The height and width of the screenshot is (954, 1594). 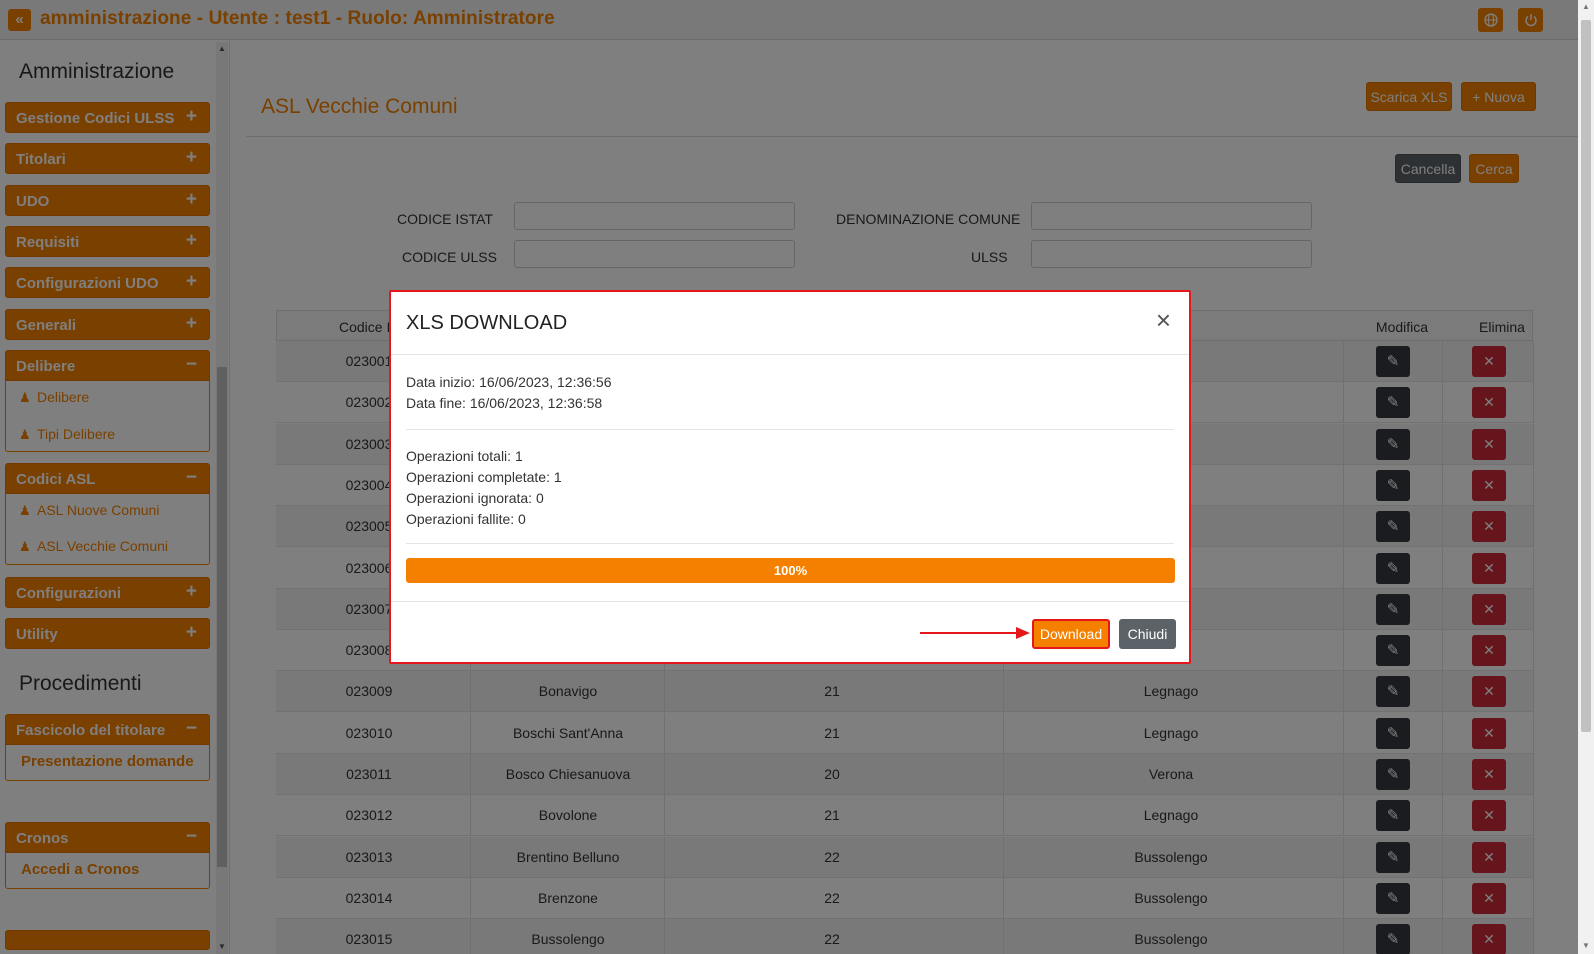 What do you see at coordinates (1586, 376) in the screenshot?
I see `page-scroll-thumb` at bounding box center [1586, 376].